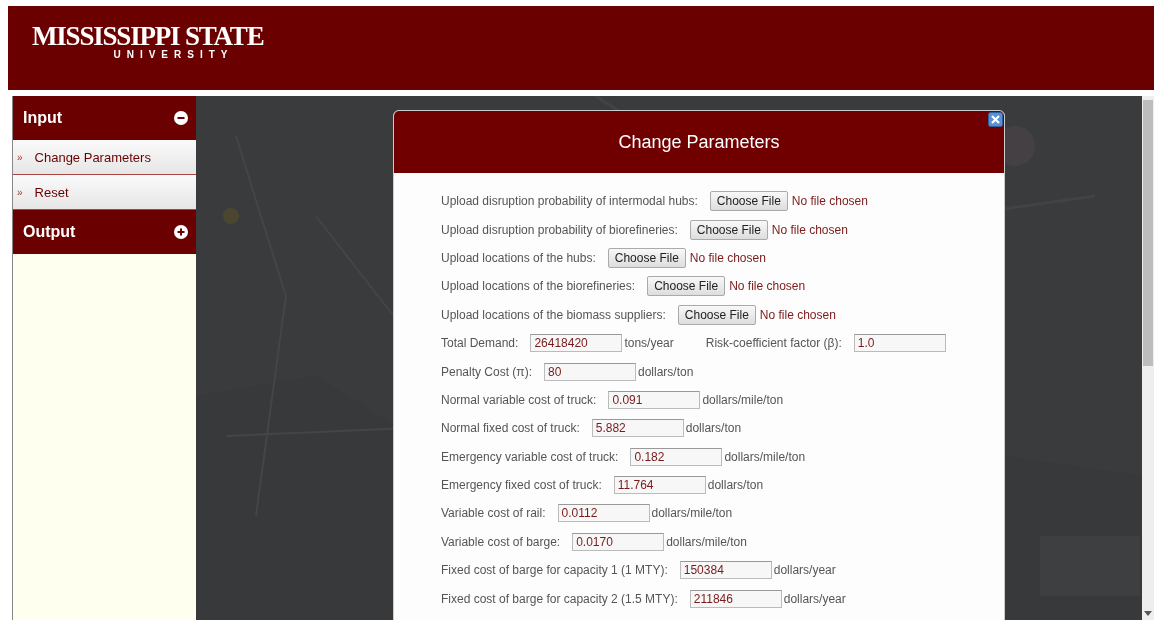 This screenshot has width=1154, height=620. Describe the element at coordinates (181, 232) in the screenshot. I see `plus-icon` at that location.